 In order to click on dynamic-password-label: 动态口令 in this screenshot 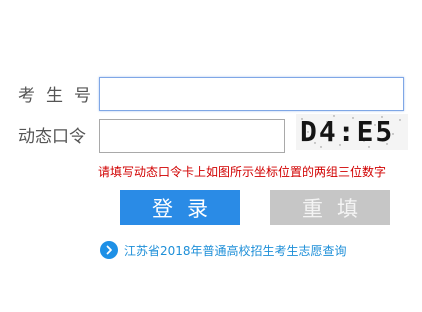, I will do `click(52, 137)`.